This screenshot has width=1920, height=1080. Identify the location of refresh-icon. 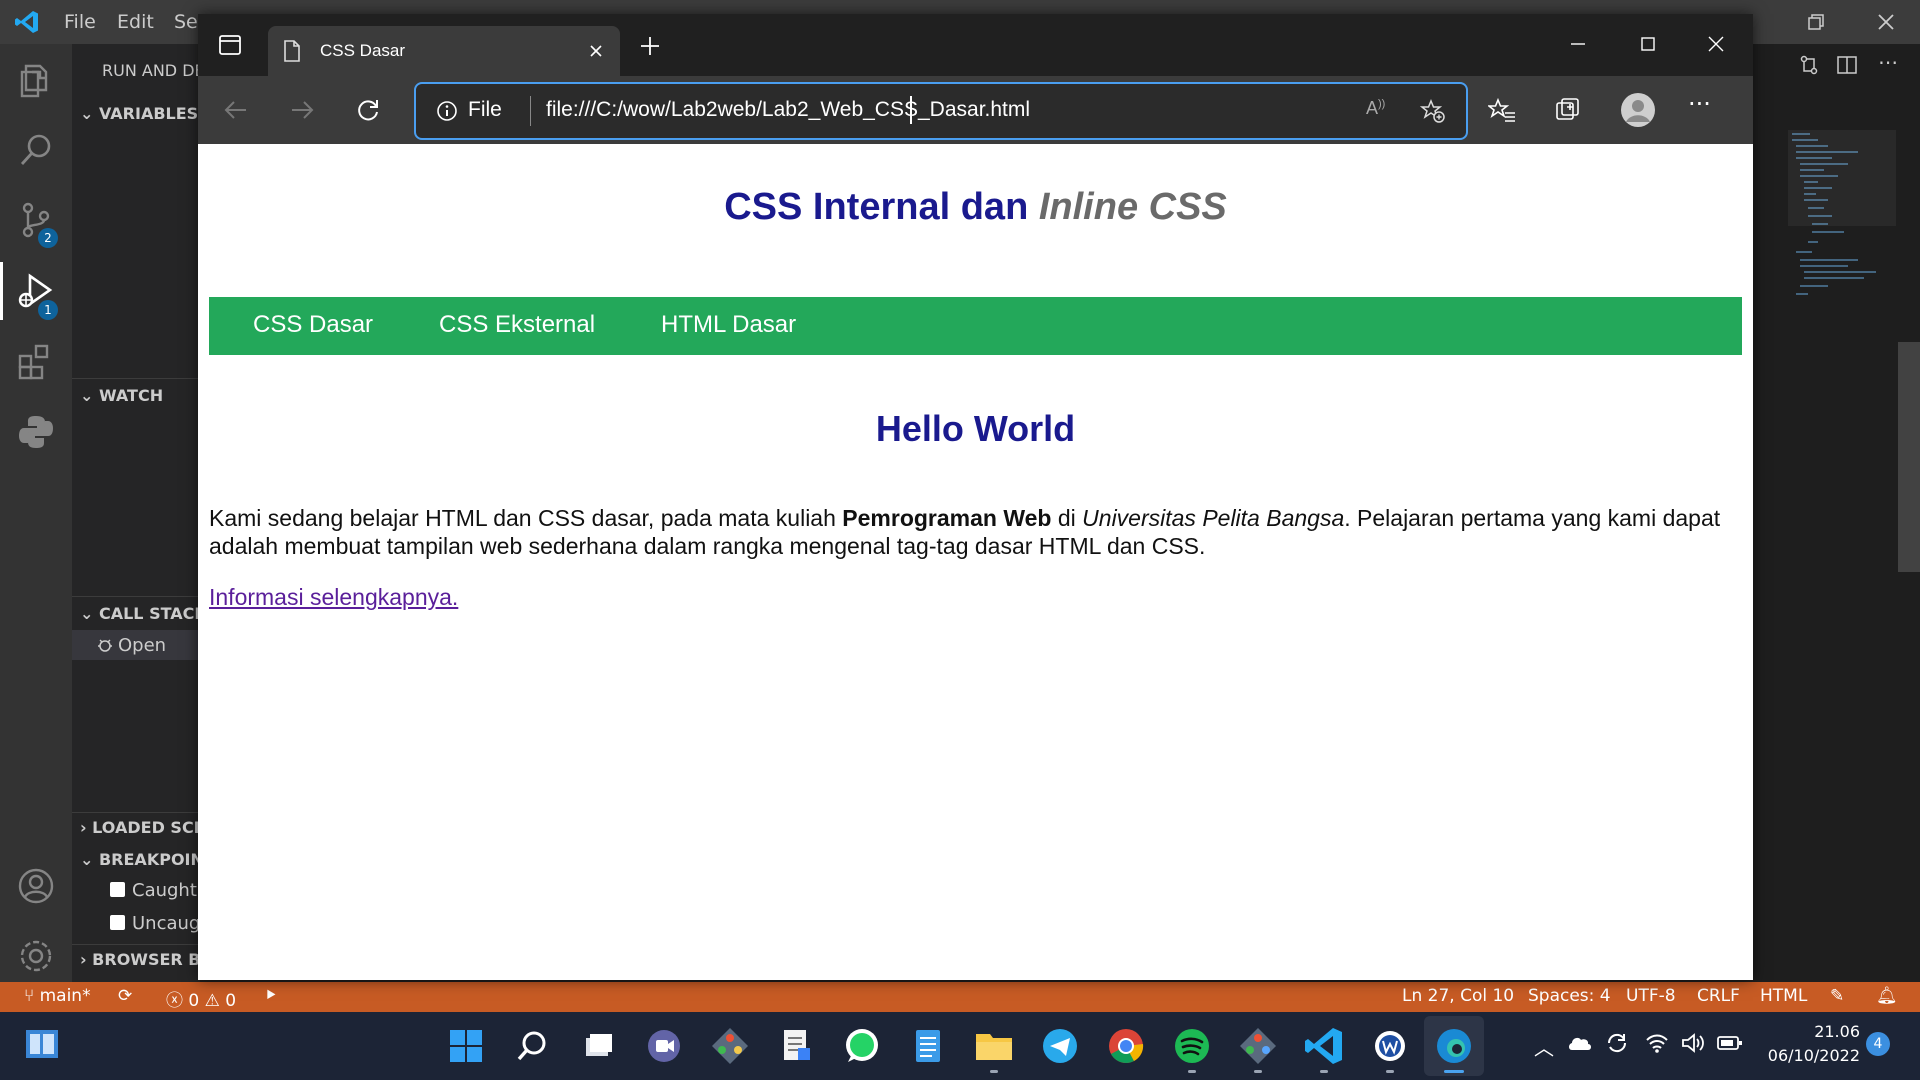
(368, 110).